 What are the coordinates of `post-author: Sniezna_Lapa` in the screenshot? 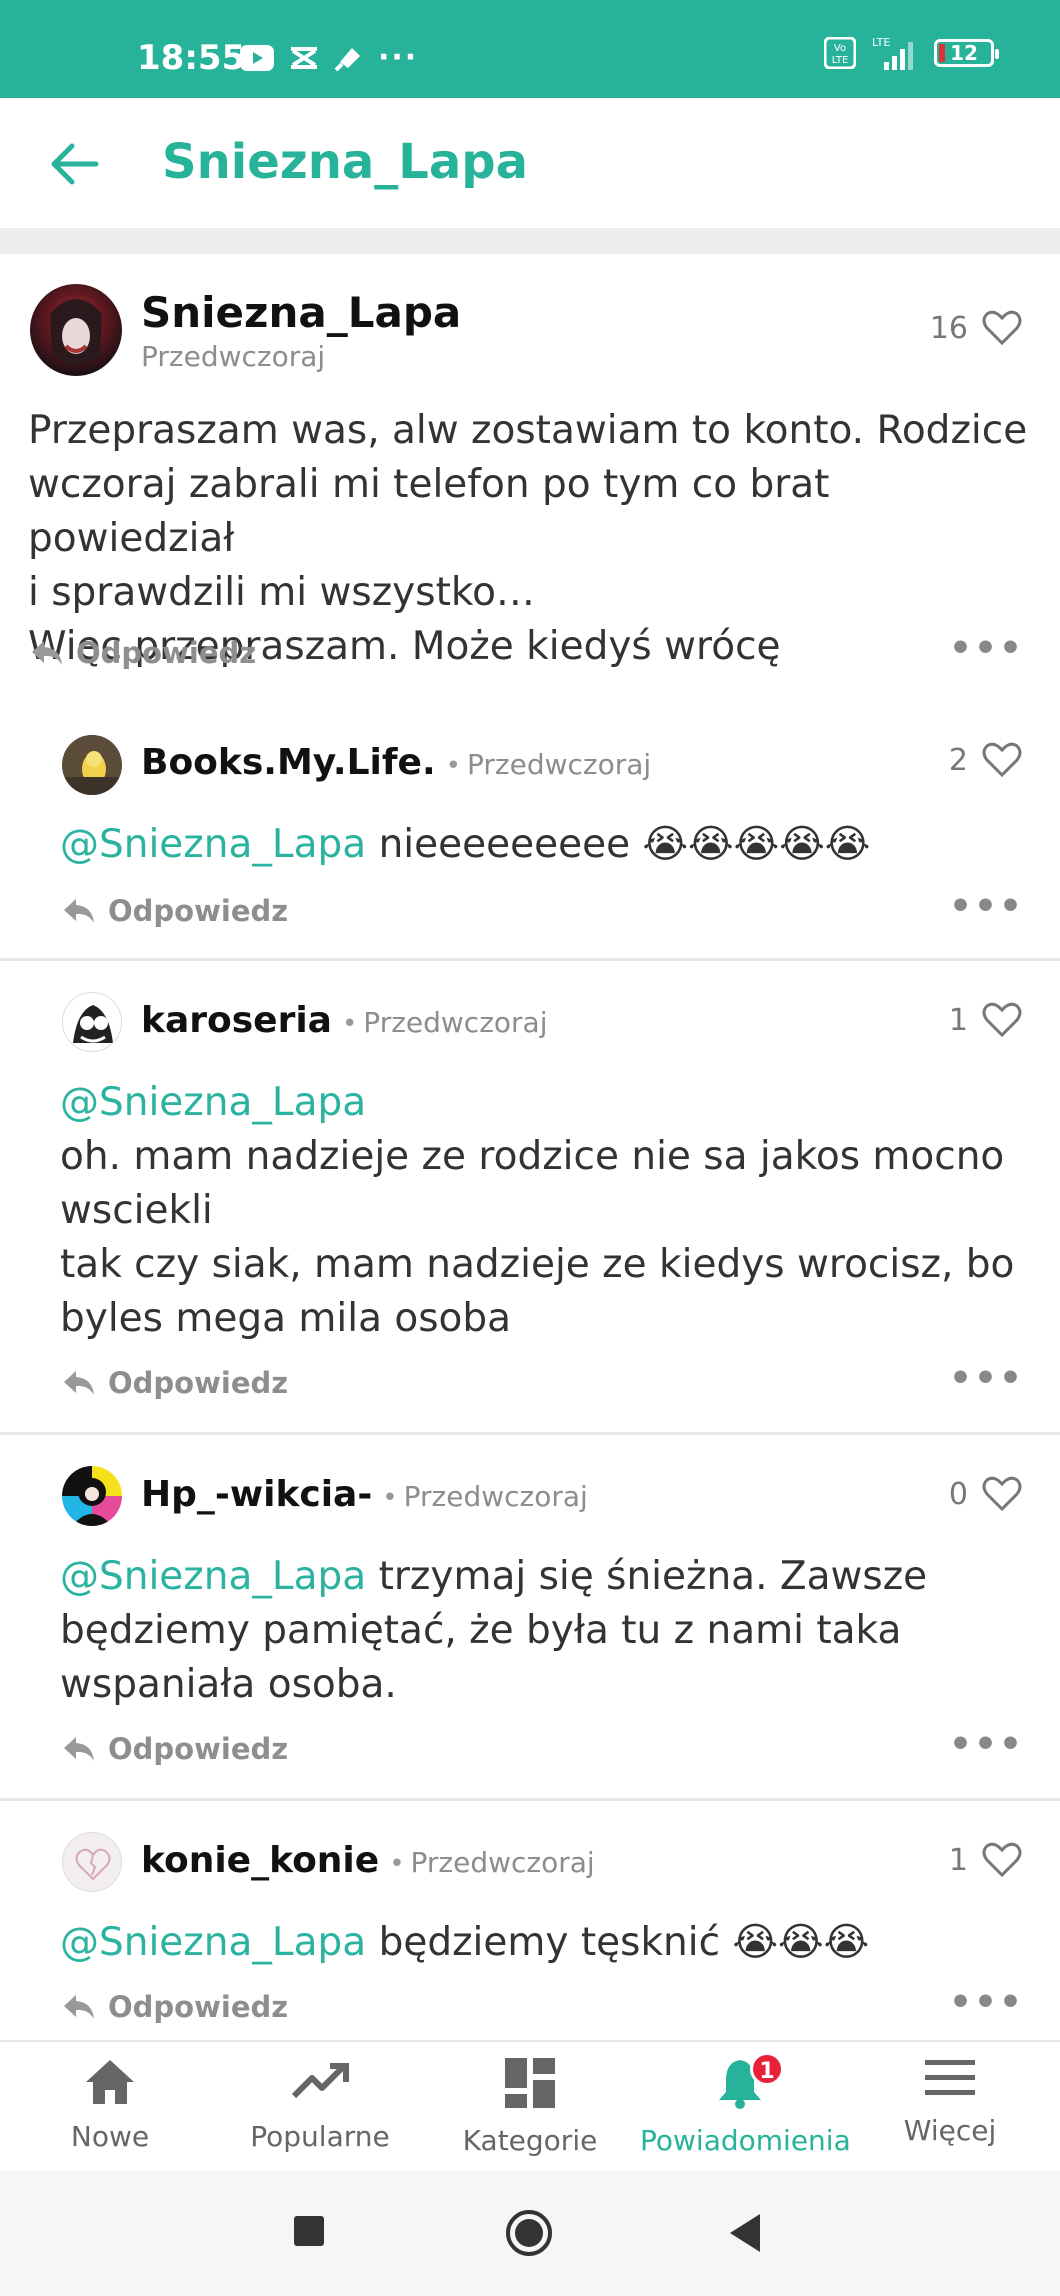 It's located at (301, 312).